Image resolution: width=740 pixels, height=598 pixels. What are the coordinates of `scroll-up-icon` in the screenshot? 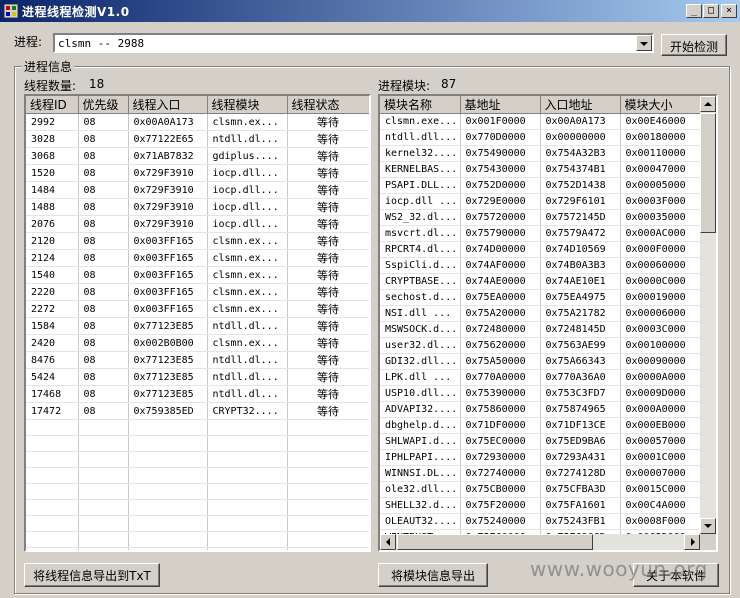 It's located at (708, 104).